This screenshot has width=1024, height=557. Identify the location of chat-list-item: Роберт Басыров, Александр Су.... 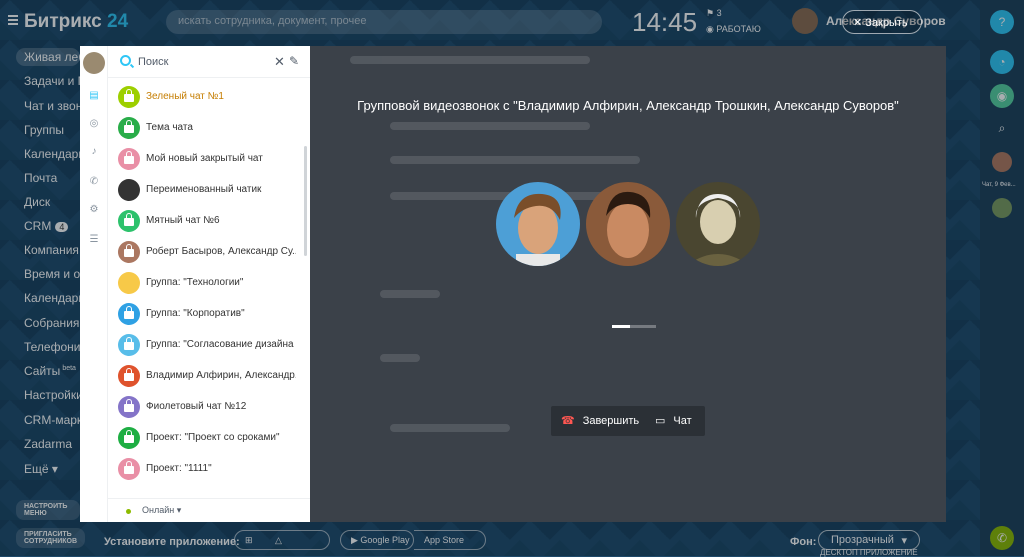
(206, 252).